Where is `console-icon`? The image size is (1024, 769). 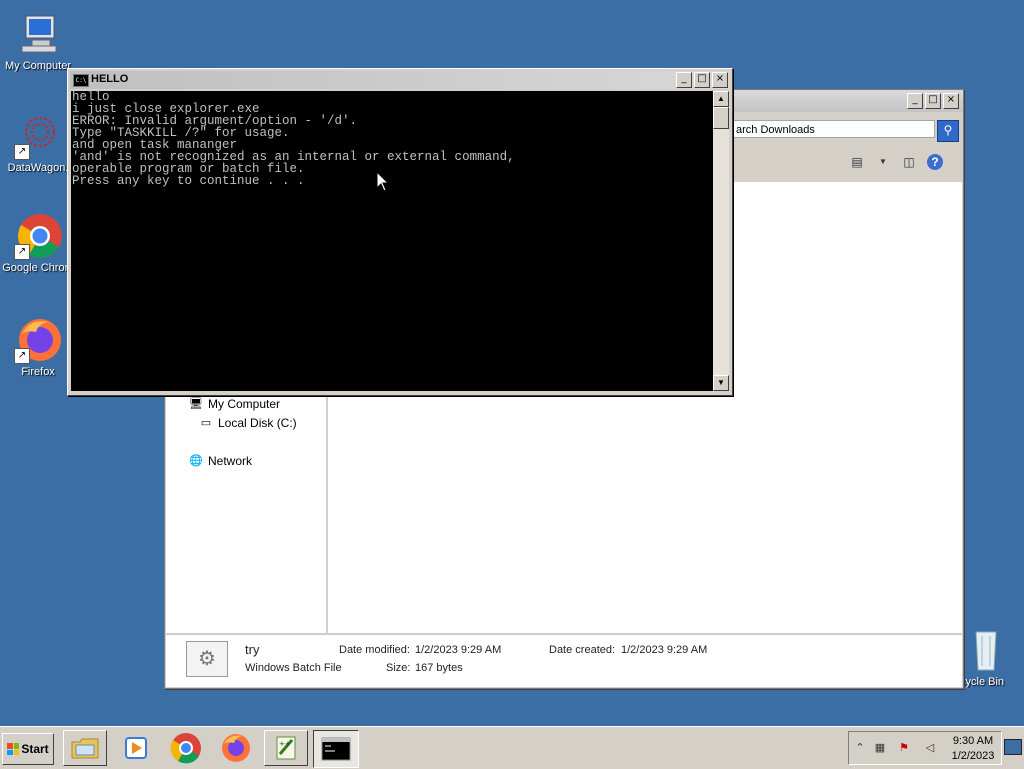
console-icon is located at coordinates (336, 749).